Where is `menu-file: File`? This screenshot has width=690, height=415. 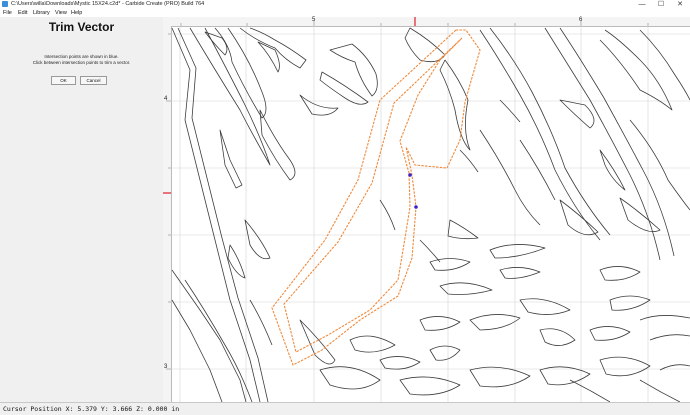 menu-file: File is located at coordinates (7, 13).